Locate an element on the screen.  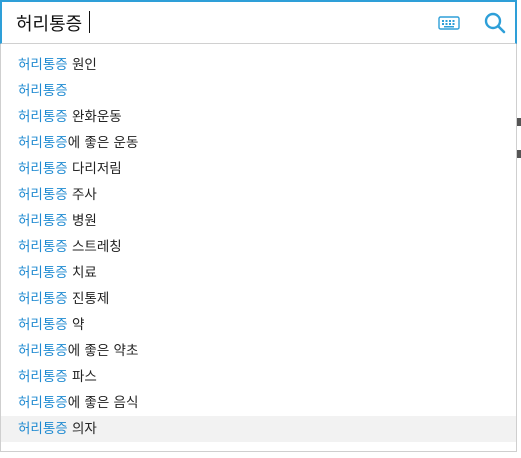
search-box is located at coordinates (258, 22).